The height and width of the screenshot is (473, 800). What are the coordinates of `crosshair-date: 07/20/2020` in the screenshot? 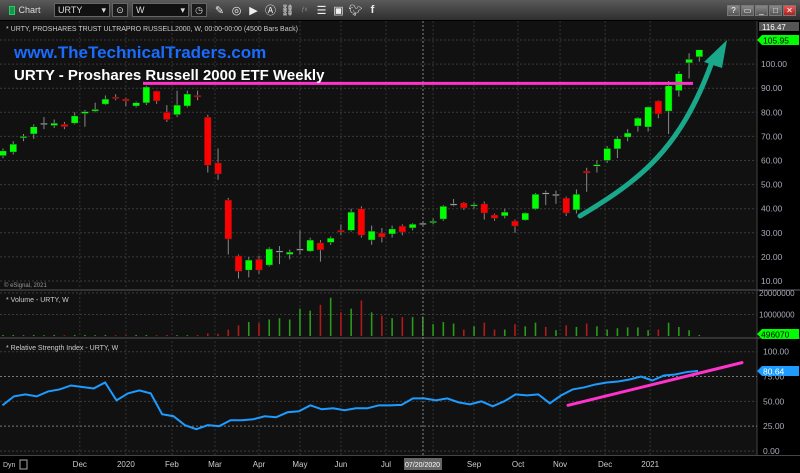 It's located at (422, 465).